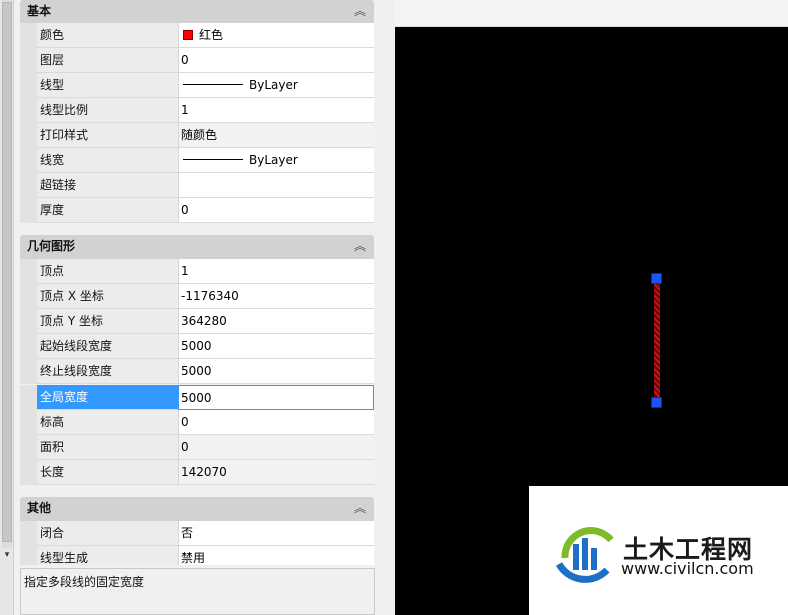 The image size is (788, 615). I want to click on property-row-start-width: 起始线段宽度 5000, so click(197, 346).